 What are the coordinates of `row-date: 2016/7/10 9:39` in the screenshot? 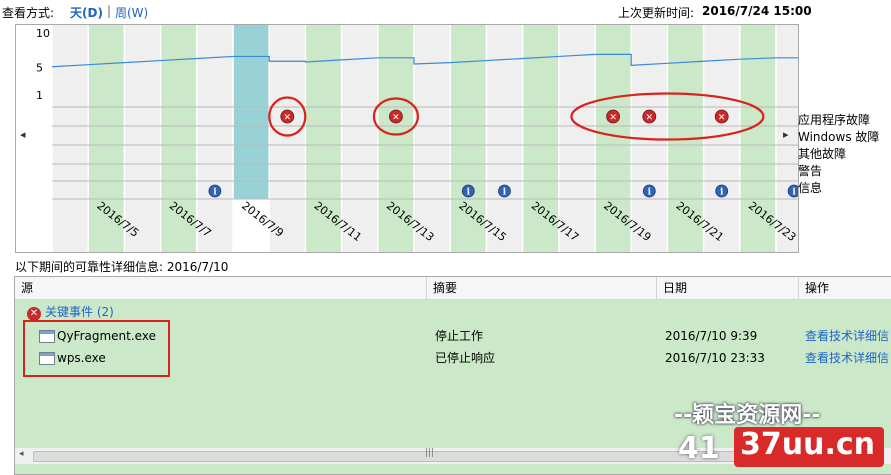 It's located at (711, 336).